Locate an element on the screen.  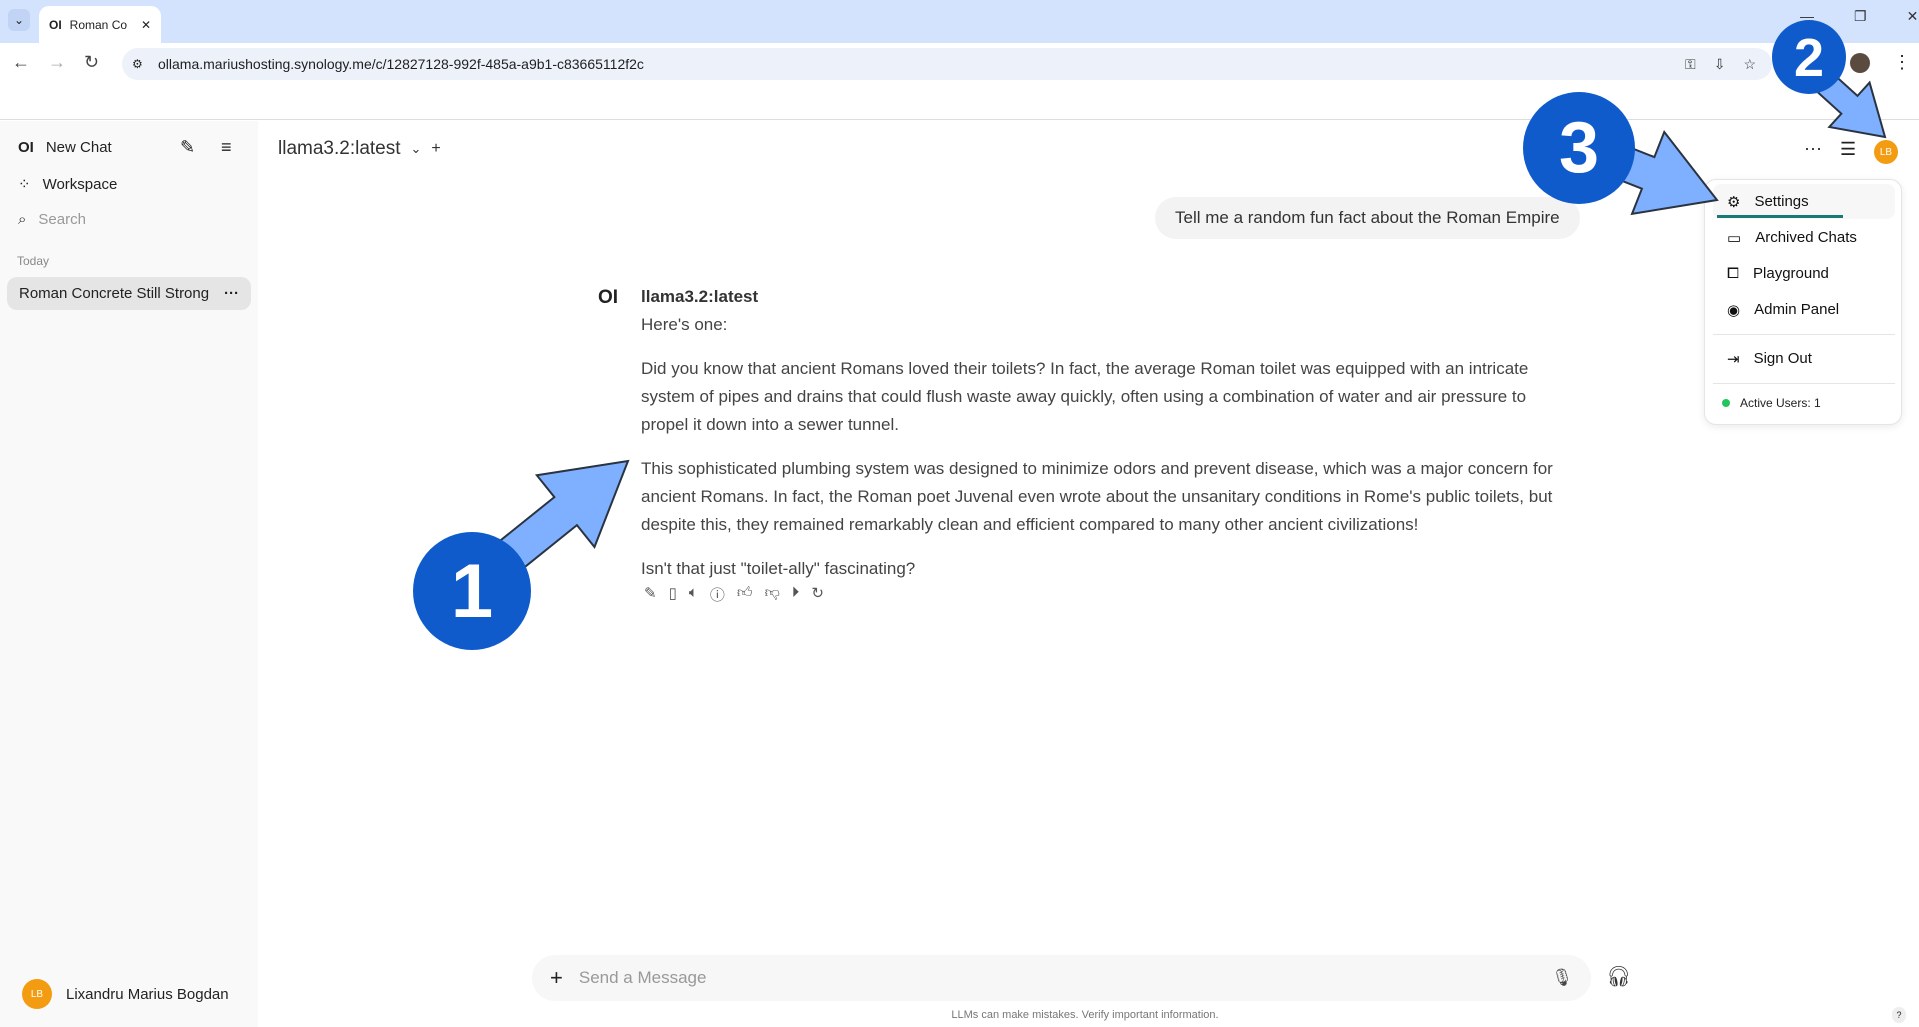
annotation-label: 1 is located at coordinates (472, 591).